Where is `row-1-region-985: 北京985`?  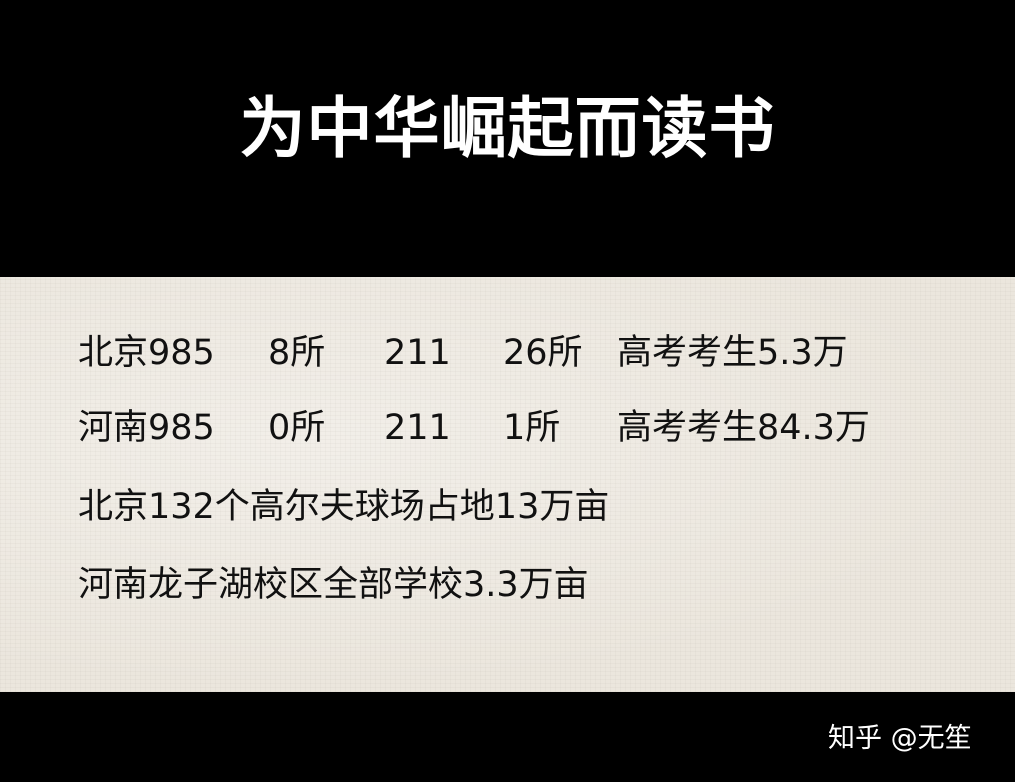
row-1-region-985: 北京985 is located at coordinates (146, 353).